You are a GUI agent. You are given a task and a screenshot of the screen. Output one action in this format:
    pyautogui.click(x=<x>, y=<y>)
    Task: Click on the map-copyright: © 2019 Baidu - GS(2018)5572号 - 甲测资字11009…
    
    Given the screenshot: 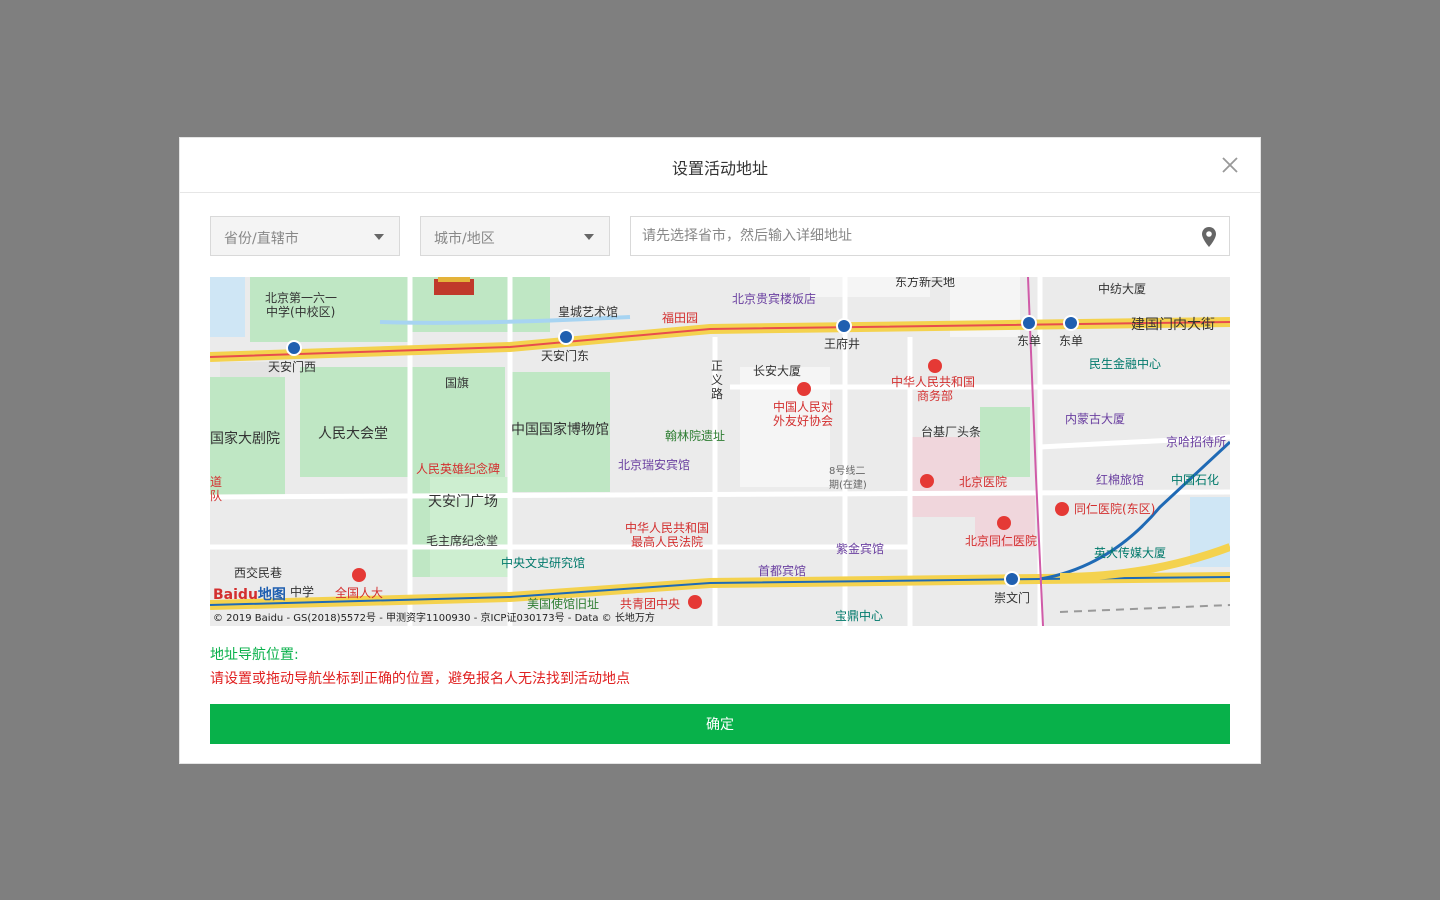 What is the action you would take?
    pyautogui.click(x=434, y=618)
    